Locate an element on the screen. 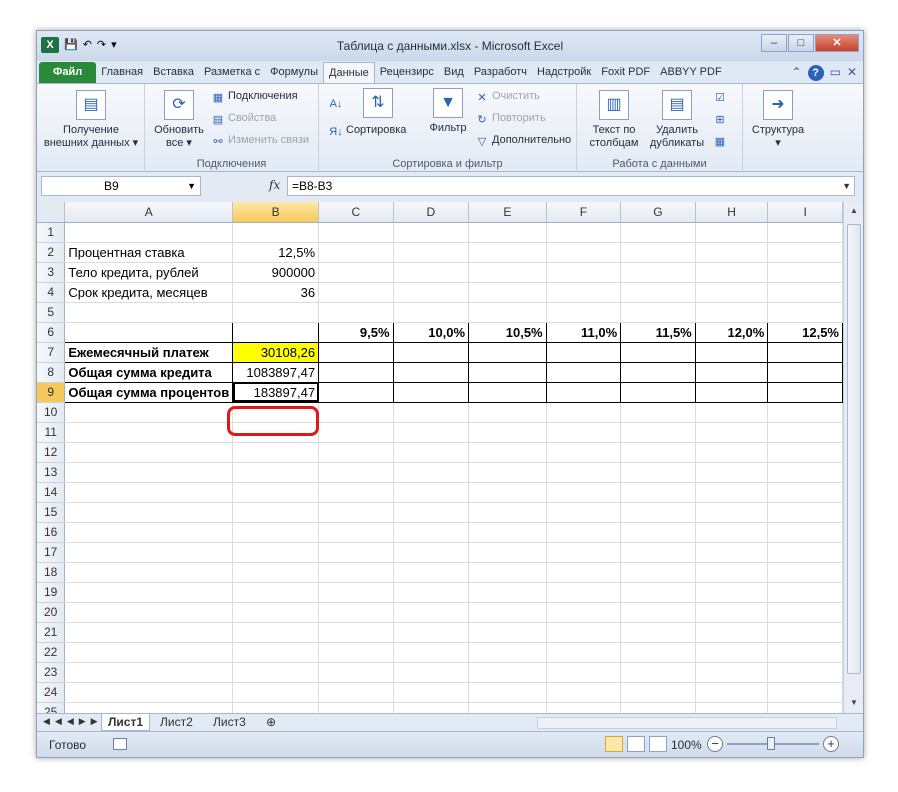 The width and height of the screenshot is (898, 792). cell-f11 is located at coordinates (584, 432).